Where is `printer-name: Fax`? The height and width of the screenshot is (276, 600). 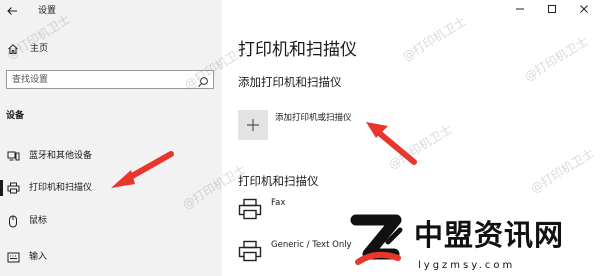
printer-name: Fax is located at coordinates (278, 203).